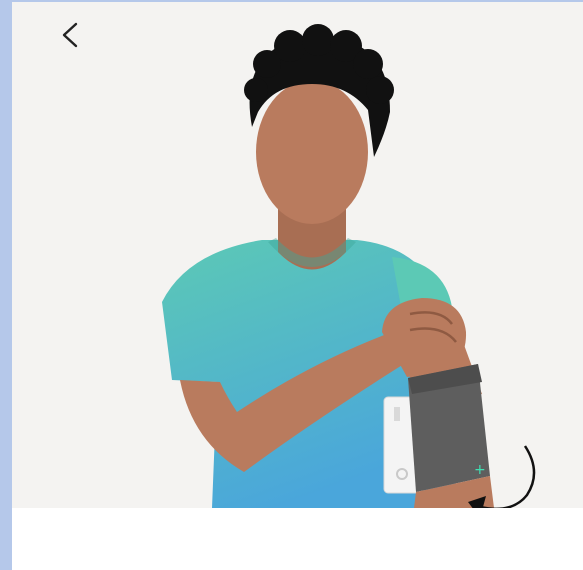  What do you see at coordinates (6, 285) in the screenshot?
I see `left-border` at bounding box center [6, 285].